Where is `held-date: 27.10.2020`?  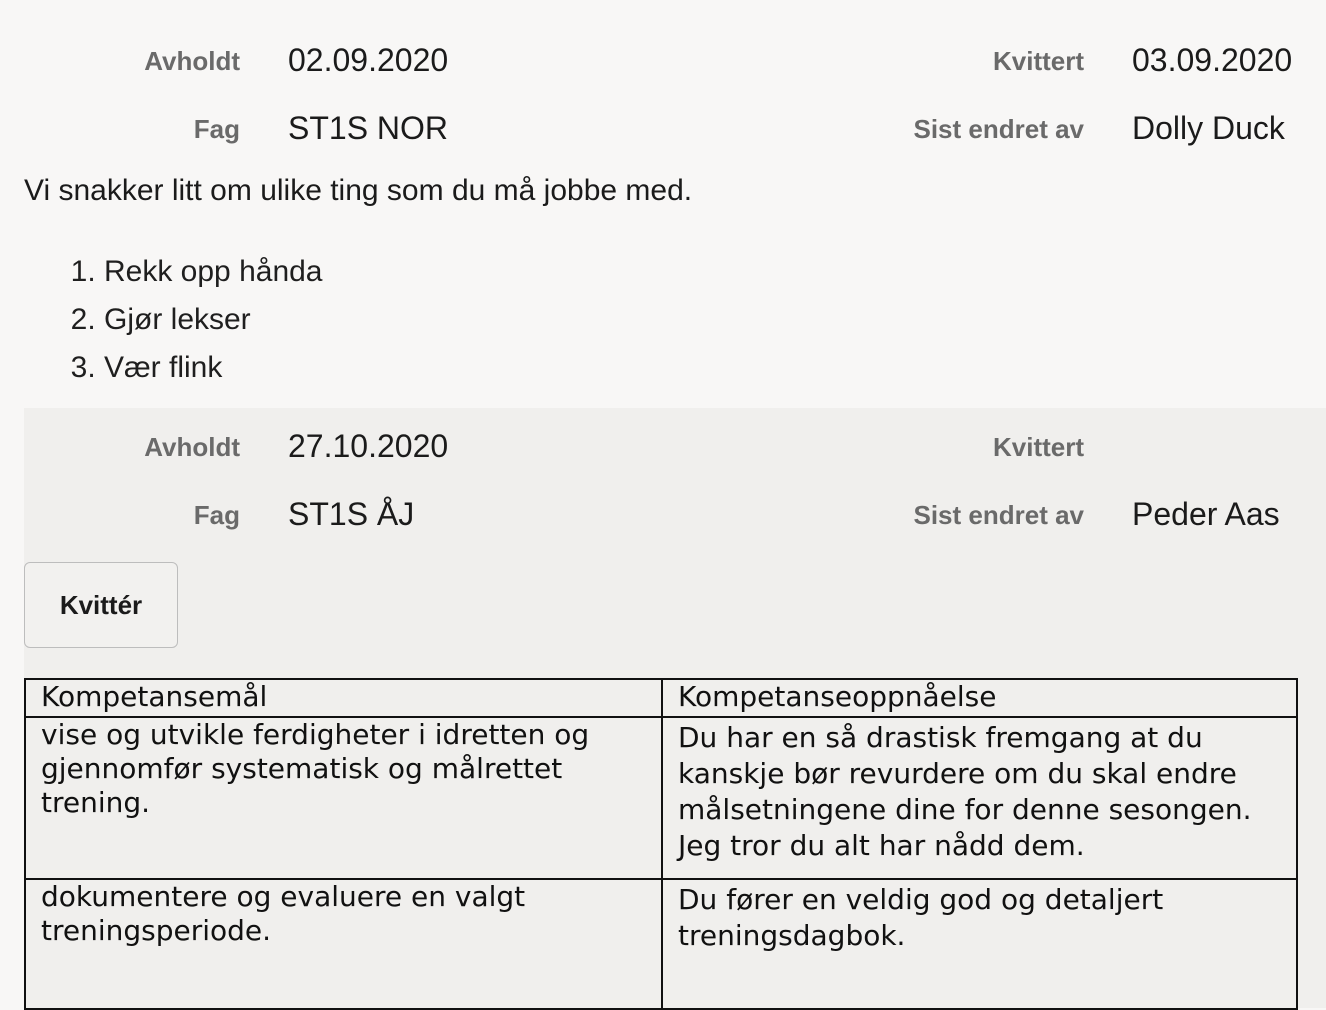
held-date: 27.10.2020 is located at coordinates (368, 446).